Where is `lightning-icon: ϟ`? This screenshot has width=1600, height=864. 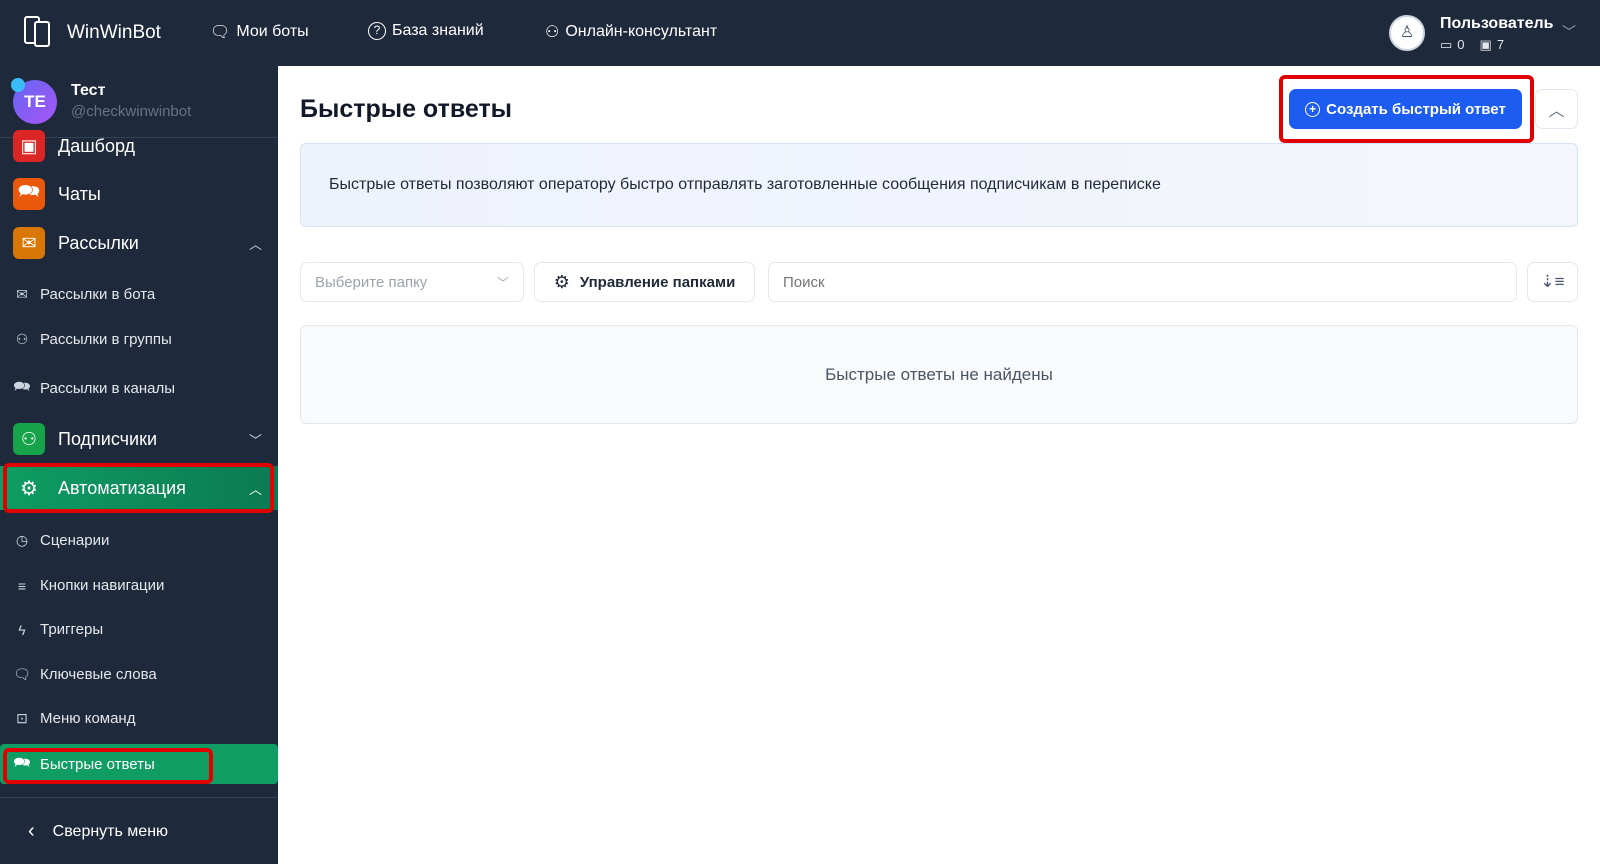
lightning-icon: ϟ is located at coordinates (22, 629).